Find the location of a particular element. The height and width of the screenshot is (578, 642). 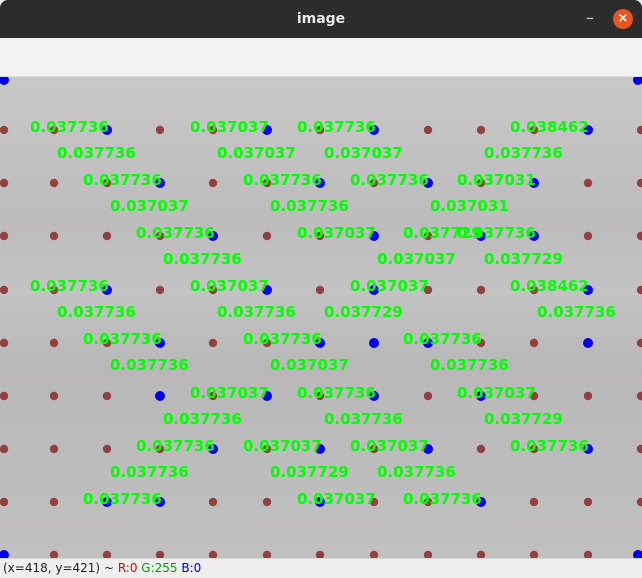

close-icon: × is located at coordinates (623, 19).